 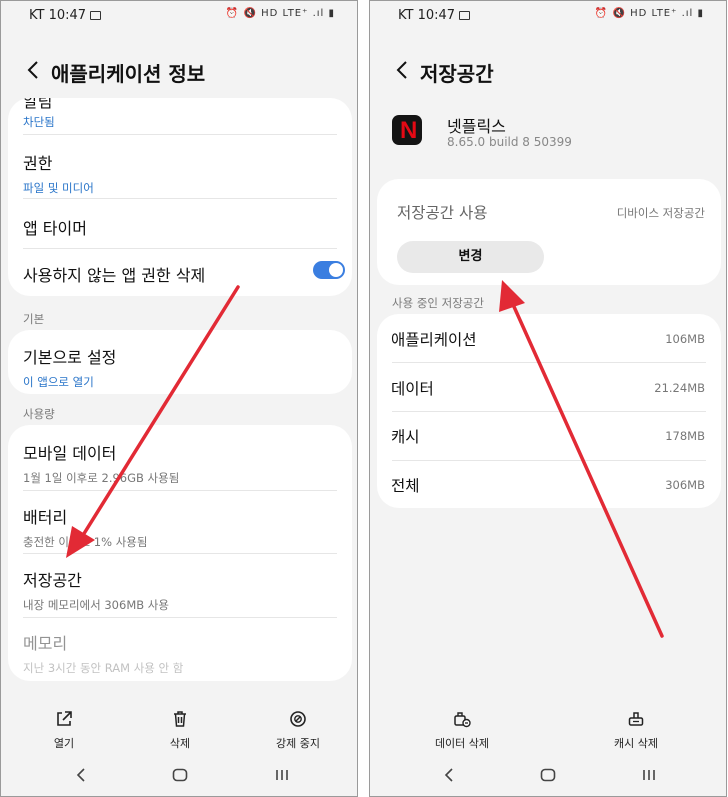 I want to click on block-icon, so click(x=298, y=719).